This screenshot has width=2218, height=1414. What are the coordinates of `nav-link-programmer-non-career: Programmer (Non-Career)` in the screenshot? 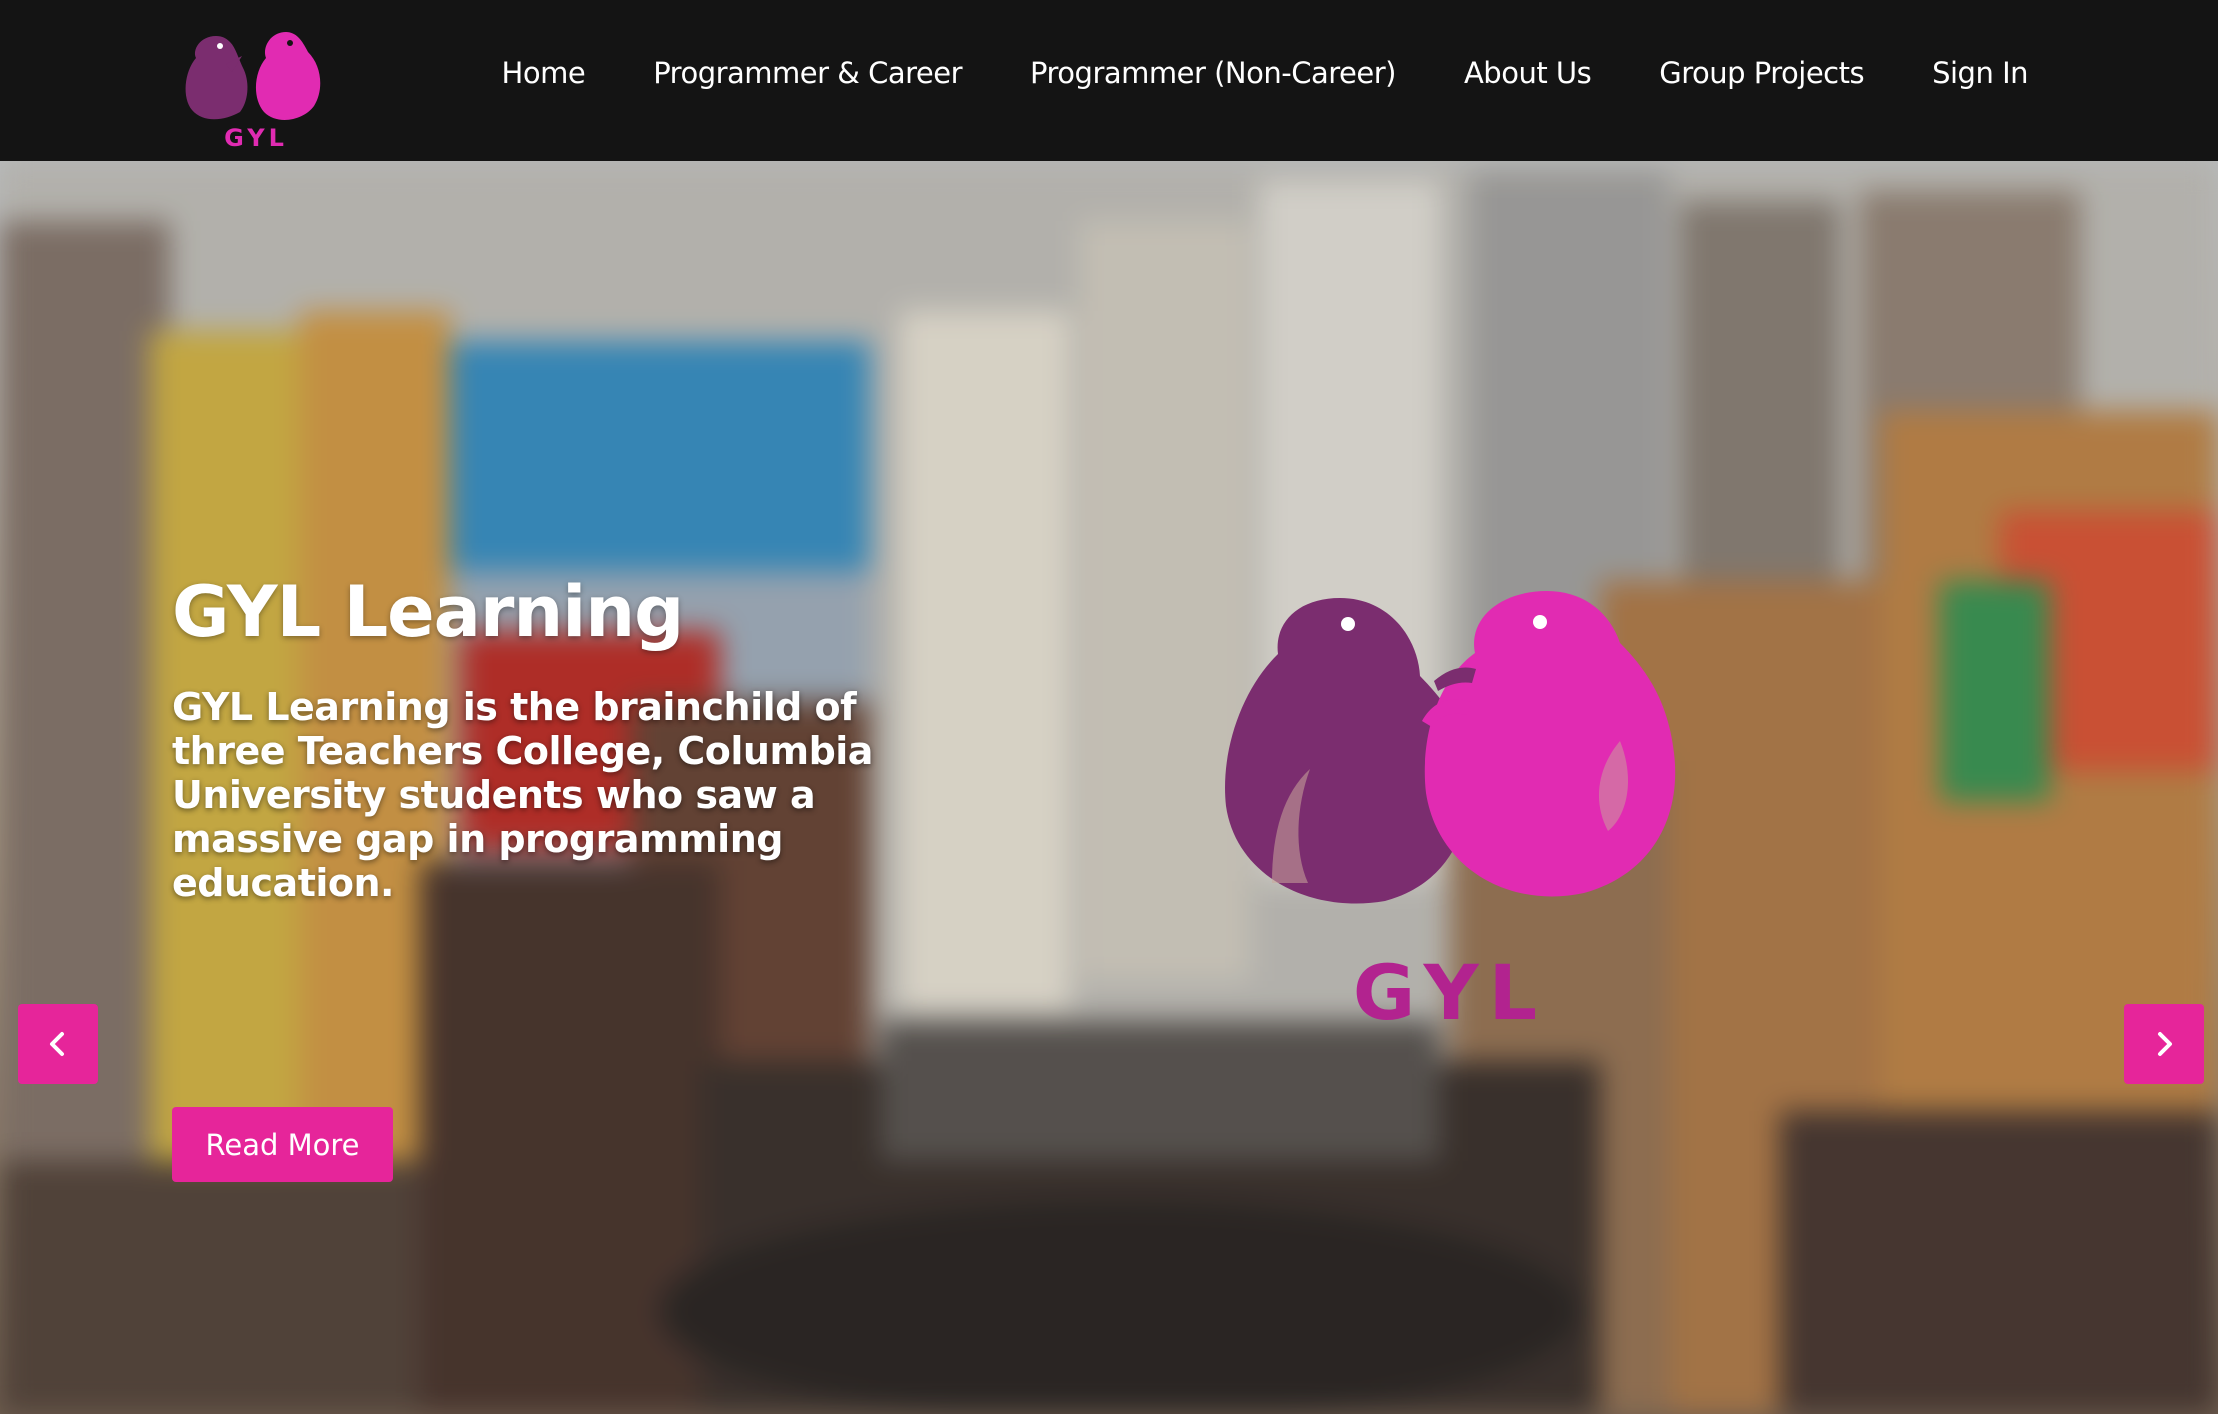 It's located at (1213, 73).